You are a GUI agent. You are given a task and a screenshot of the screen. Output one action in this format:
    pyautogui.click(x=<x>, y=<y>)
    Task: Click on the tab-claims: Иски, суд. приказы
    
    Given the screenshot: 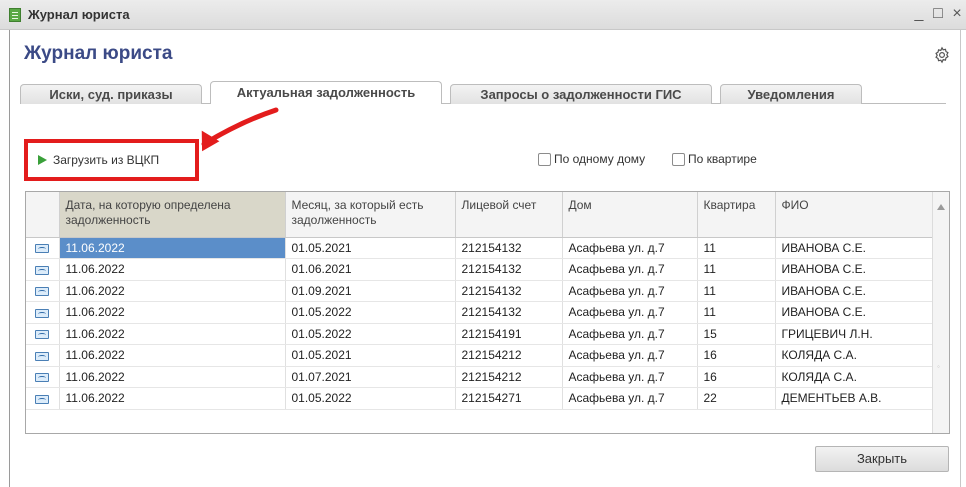 What is the action you would take?
    pyautogui.click(x=111, y=94)
    